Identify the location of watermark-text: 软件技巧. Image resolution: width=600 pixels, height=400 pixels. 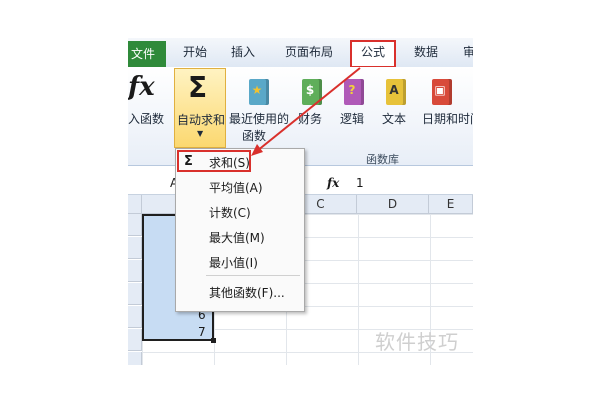
(417, 342).